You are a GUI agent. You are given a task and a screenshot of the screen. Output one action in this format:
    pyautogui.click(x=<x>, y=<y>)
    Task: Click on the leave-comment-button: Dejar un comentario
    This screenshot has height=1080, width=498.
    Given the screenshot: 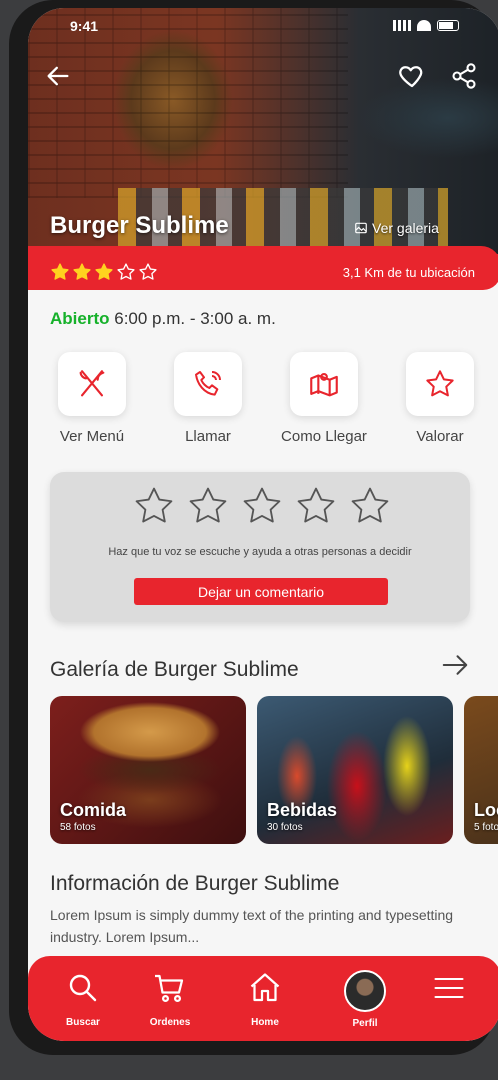 What is the action you would take?
    pyautogui.click(x=261, y=591)
    